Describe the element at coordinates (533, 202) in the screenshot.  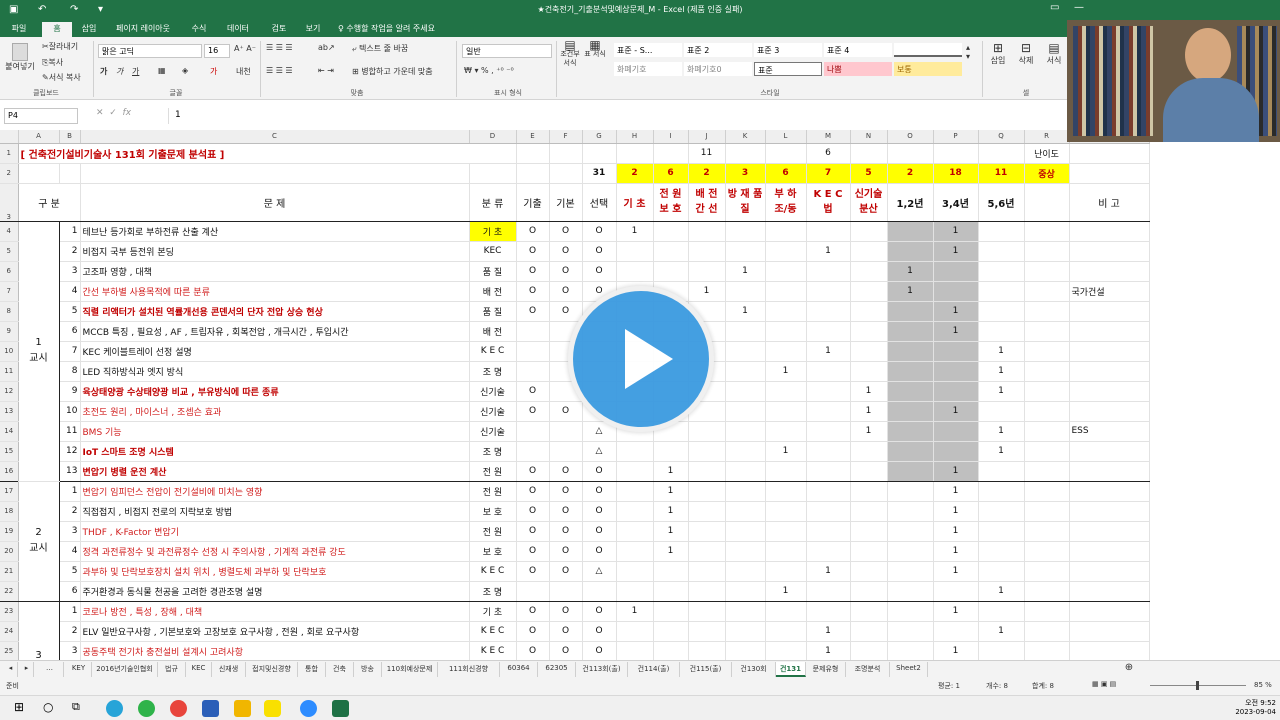
I see `header-cell-past: 기출` at that location.